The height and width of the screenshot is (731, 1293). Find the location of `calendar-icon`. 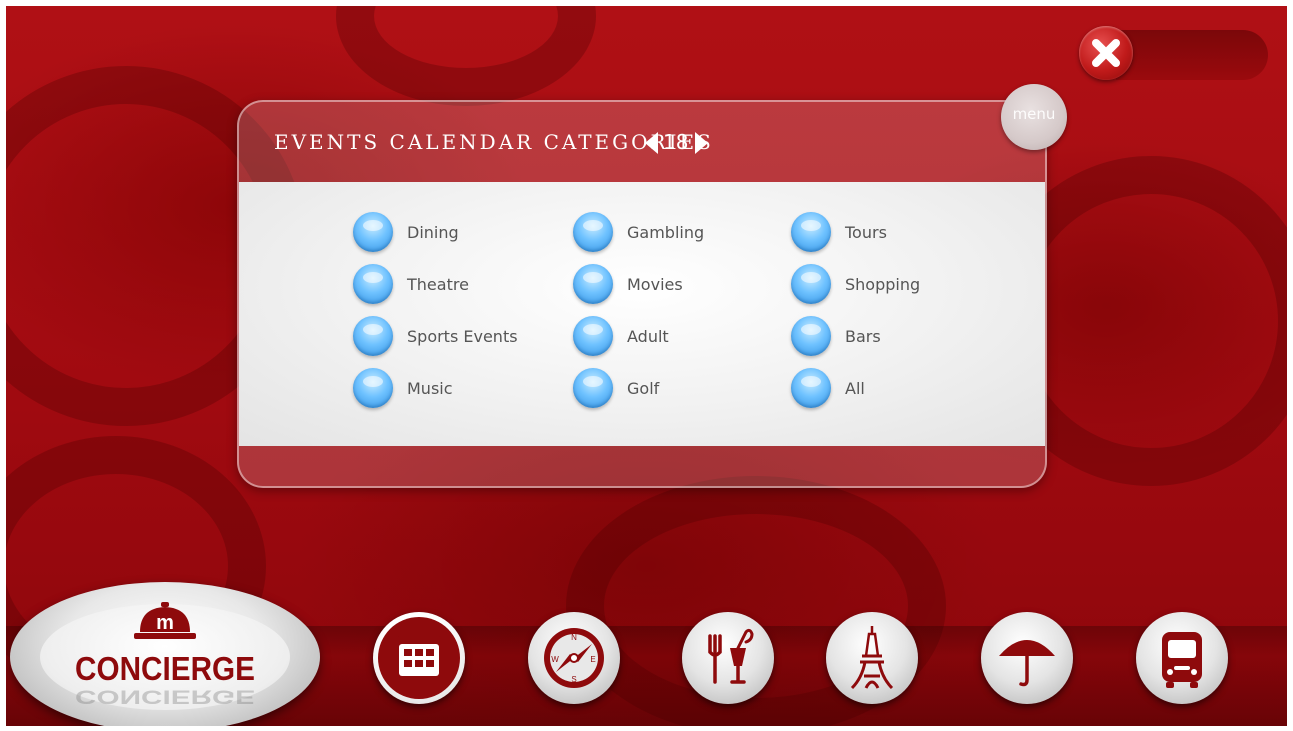

calendar-icon is located at coordinates (419, 655).